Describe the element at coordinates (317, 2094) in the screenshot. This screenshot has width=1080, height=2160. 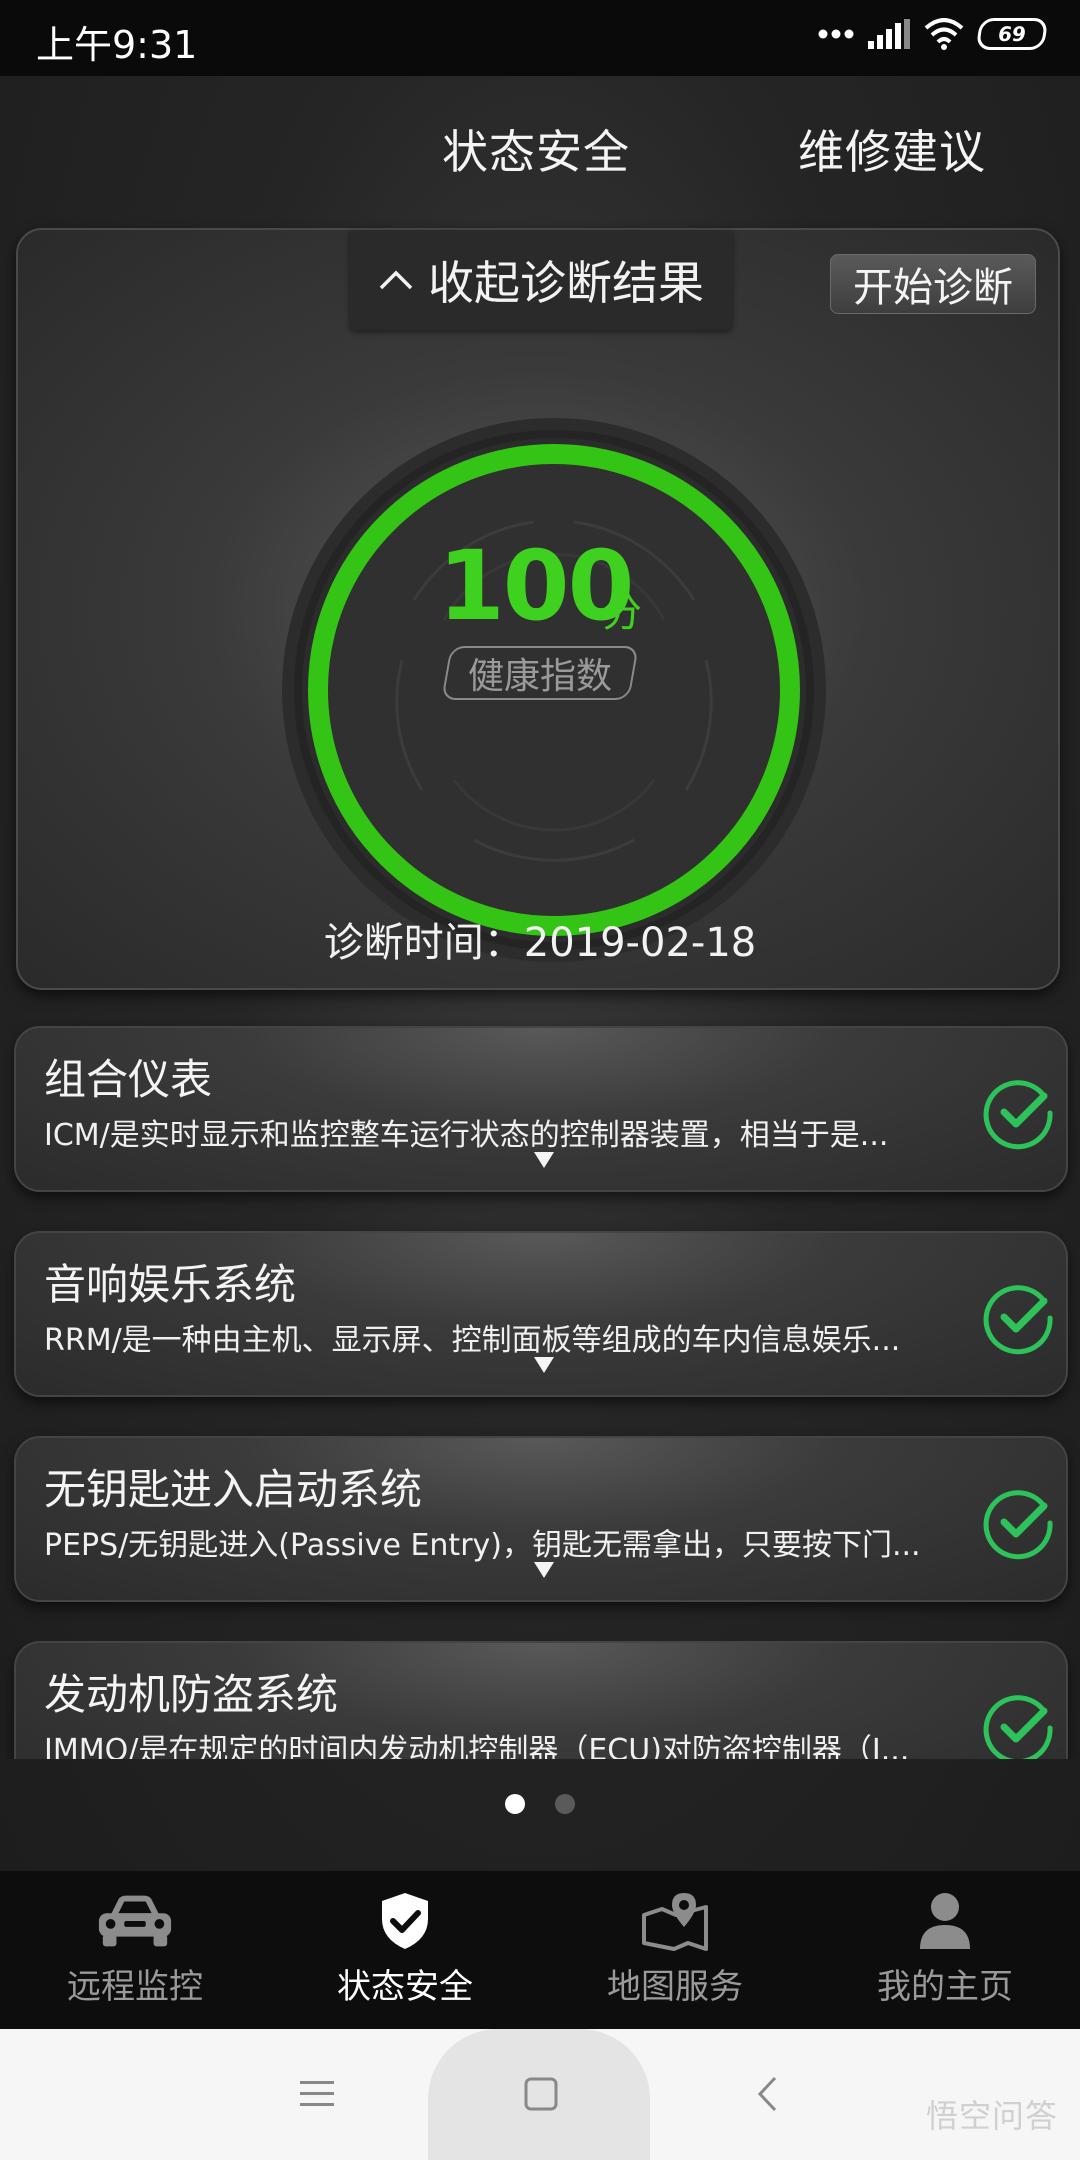
I see `menu-icon` at that location.